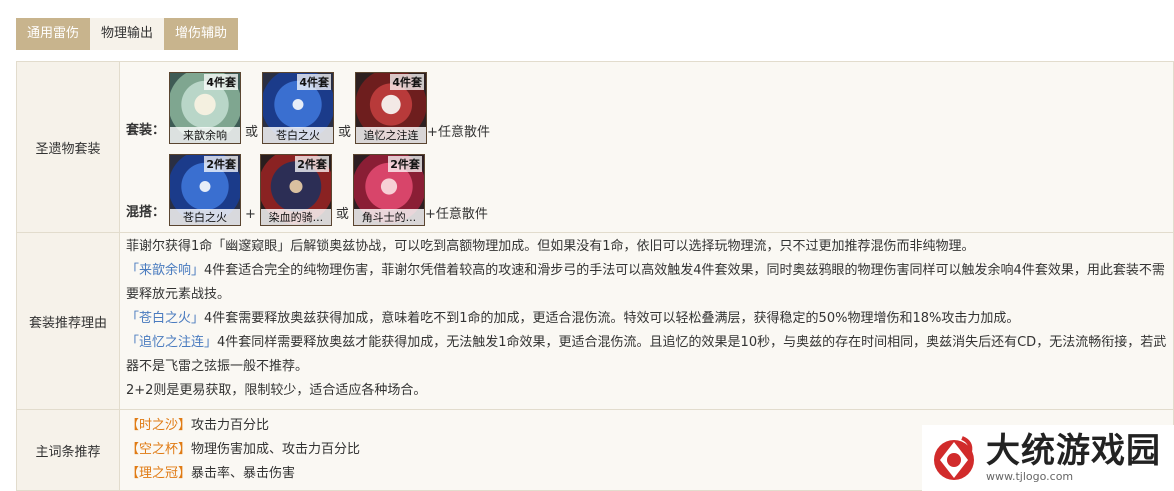 The width and height of the screenshot is (1174, 491). What do you see at coordinates (205, 108) in the screenshot?
I see `artifact-item-echoes: 4件套 来歆余响` at bounding box center [205, 108].